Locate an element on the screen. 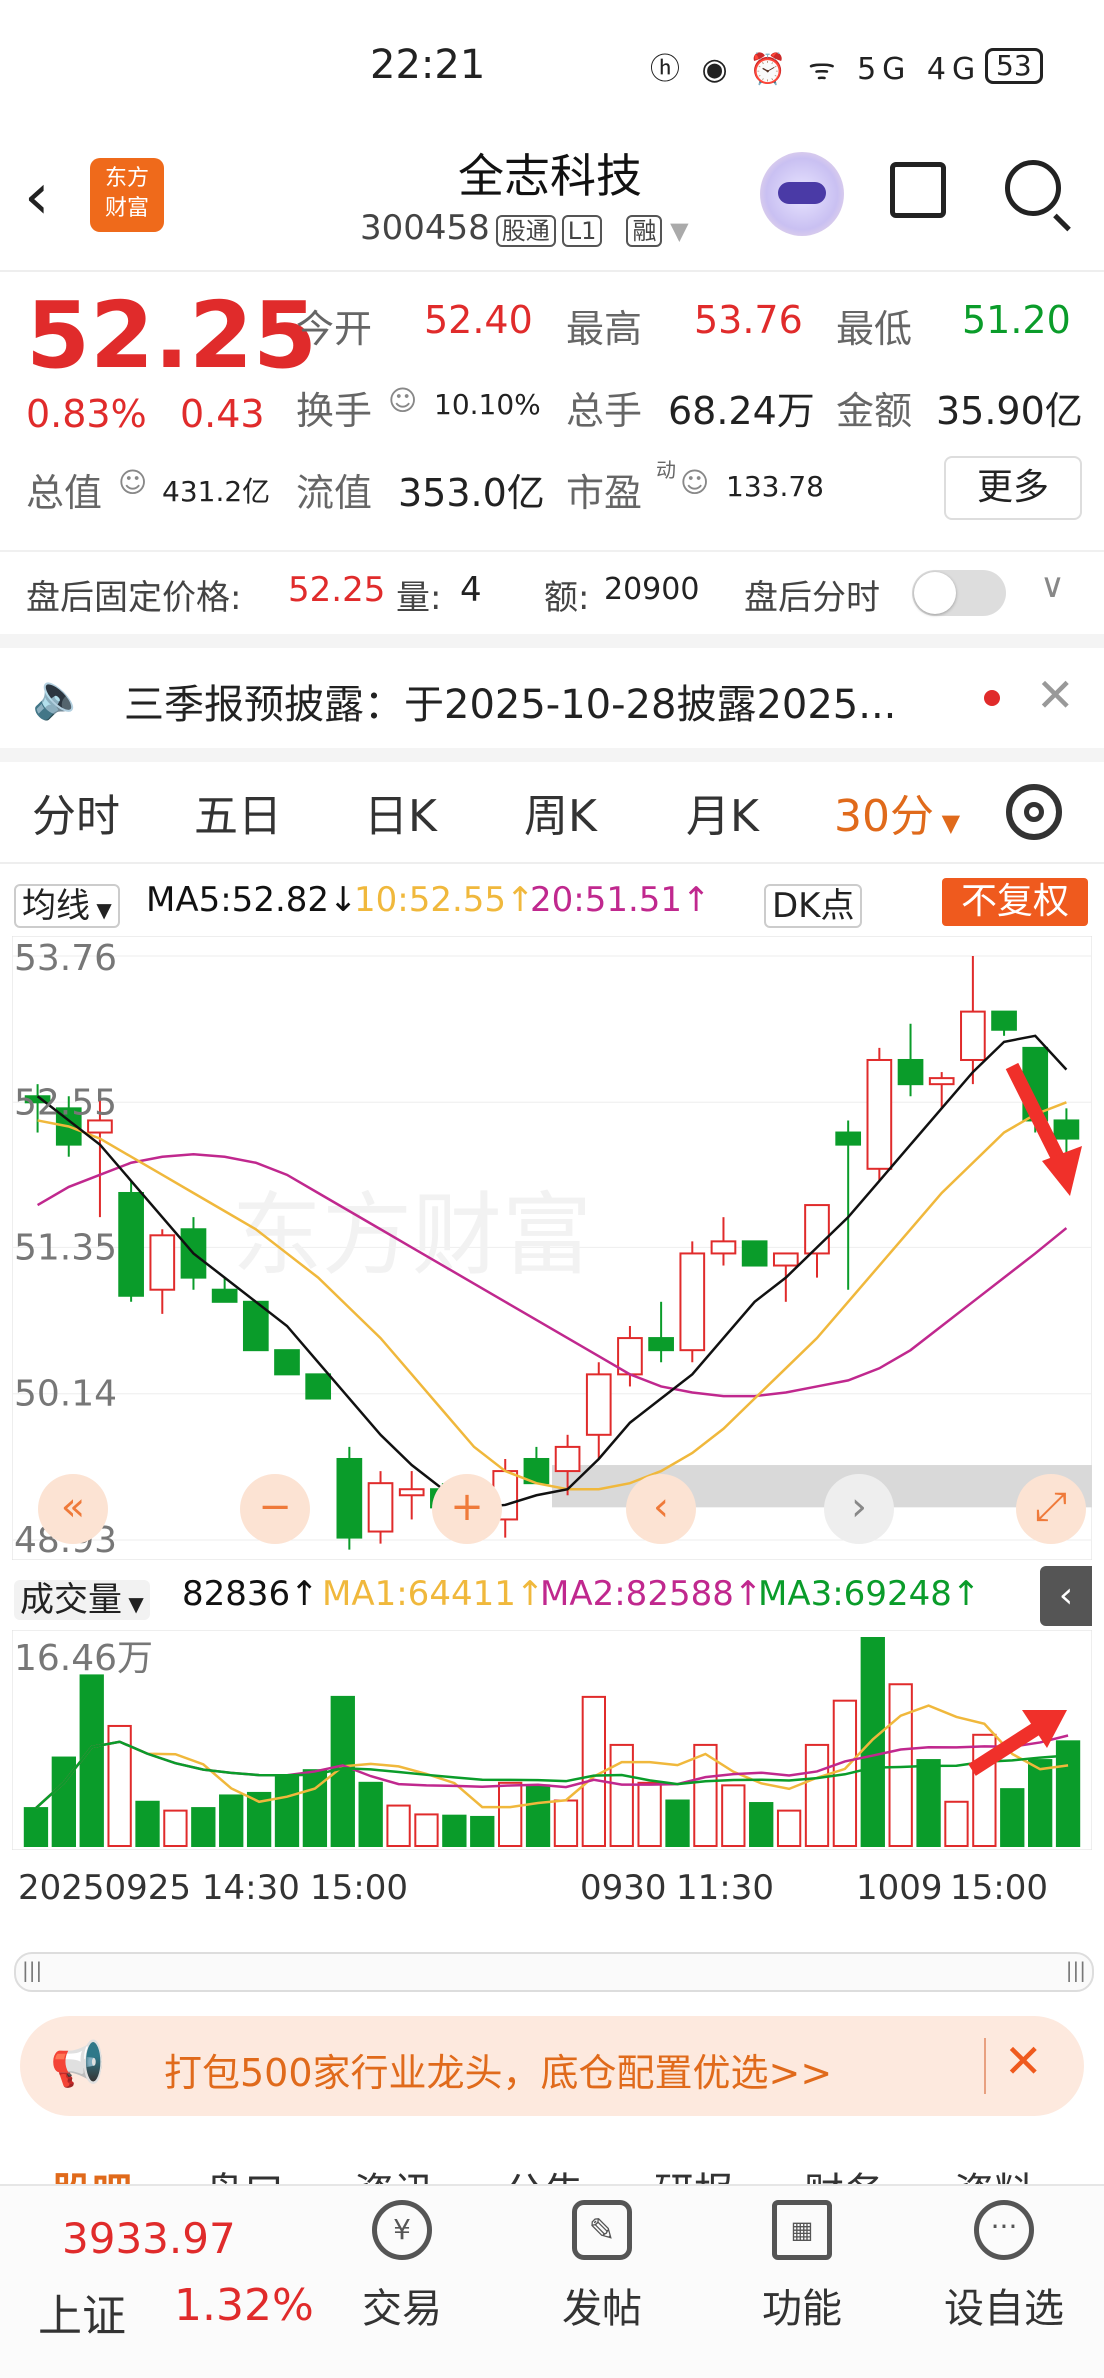 The height and width of the screenshot is (2378, 1104). tag-hk-connect: 股通 is located at coordinates (525, 231).